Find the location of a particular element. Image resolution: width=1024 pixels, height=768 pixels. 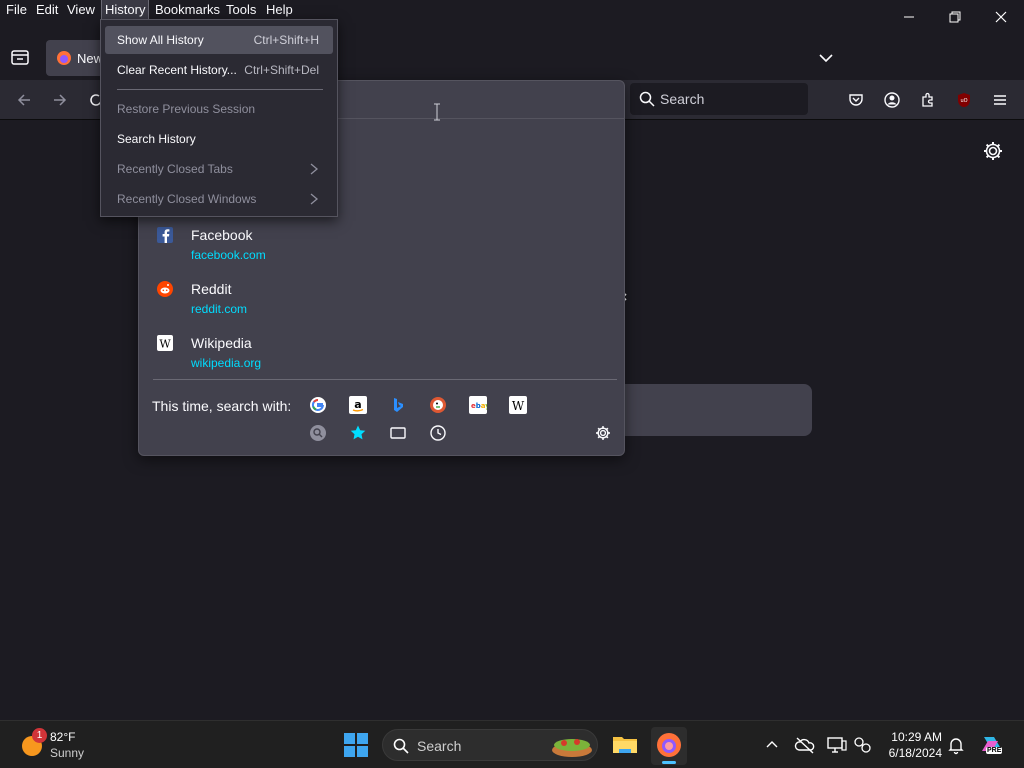

list-item: Facebook facebook.com is located at coordinates (357, 247).